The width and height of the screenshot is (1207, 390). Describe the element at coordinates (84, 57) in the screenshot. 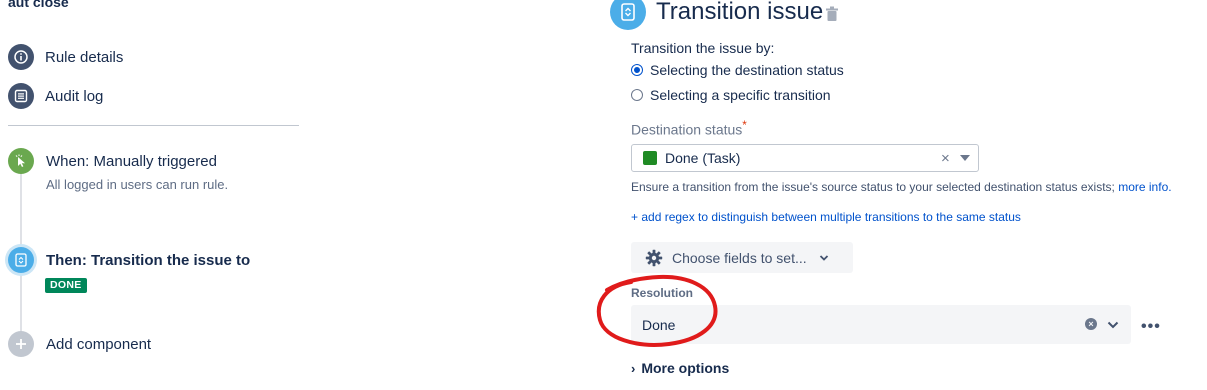

I see `nav-rule-details-label: Rule details` at that location.